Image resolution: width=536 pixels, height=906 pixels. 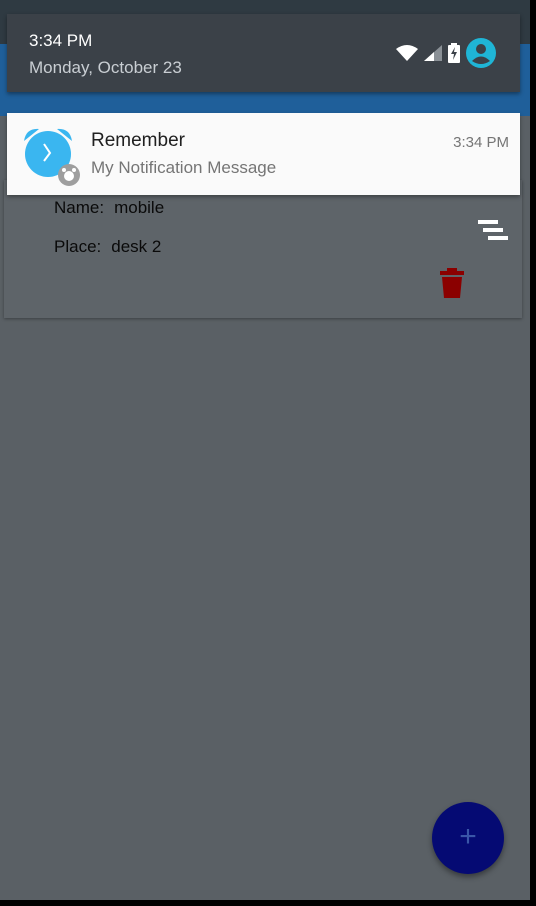 I want to click on place-label: Place:, so click(x=78, y=246).